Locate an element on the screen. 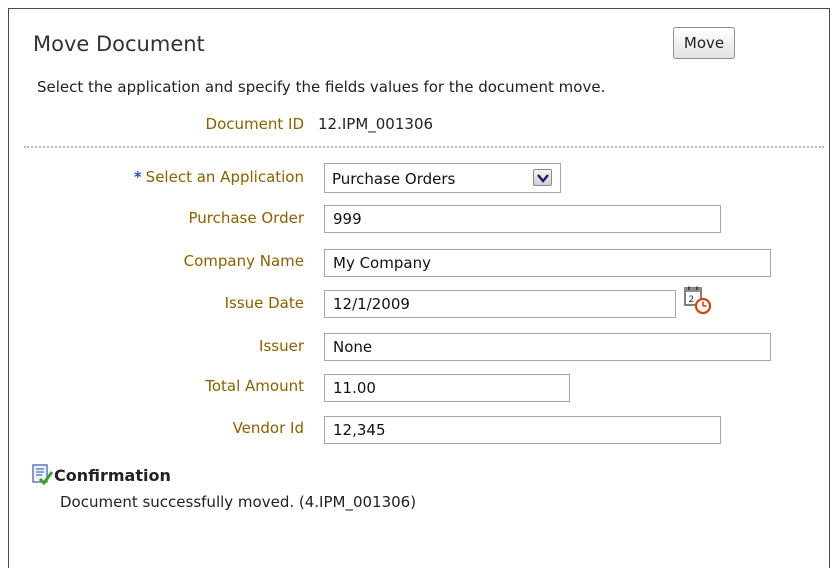 The width and height of the screenshot is (832, 568). calendar-clock-icon: 2 is located at coordinates (698, 301).